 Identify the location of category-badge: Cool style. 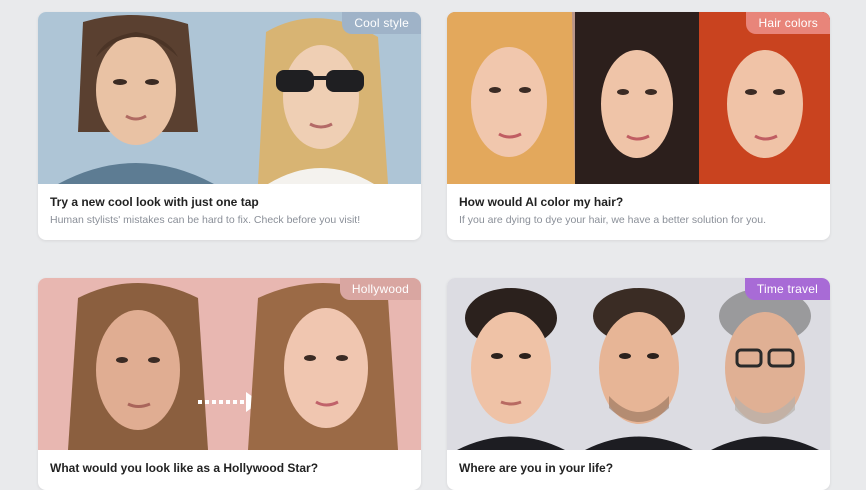
(381, 23).